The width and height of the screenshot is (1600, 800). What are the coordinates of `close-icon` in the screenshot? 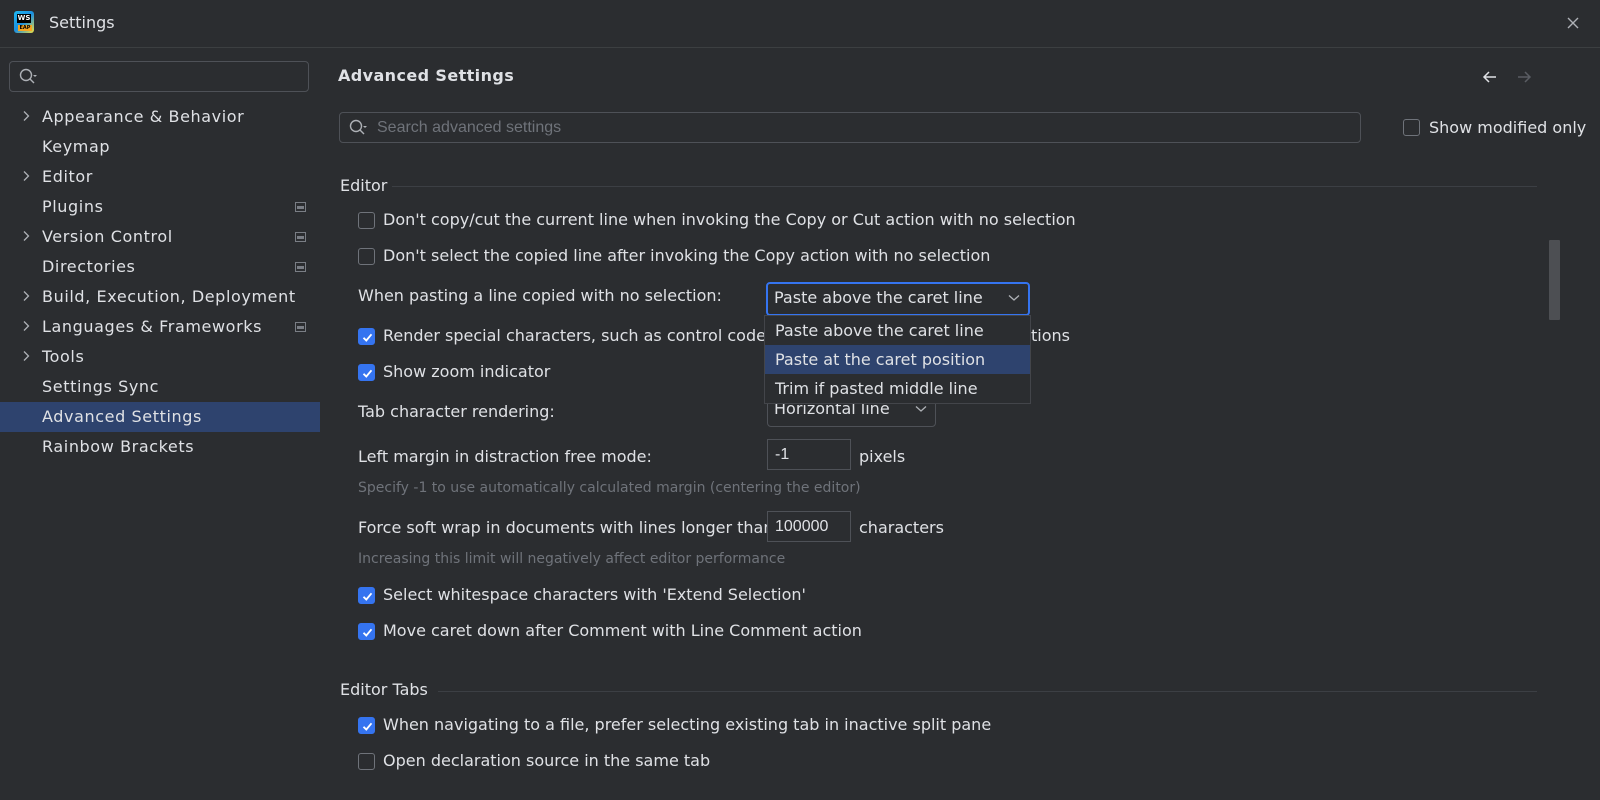 It's located at (1573, 23).